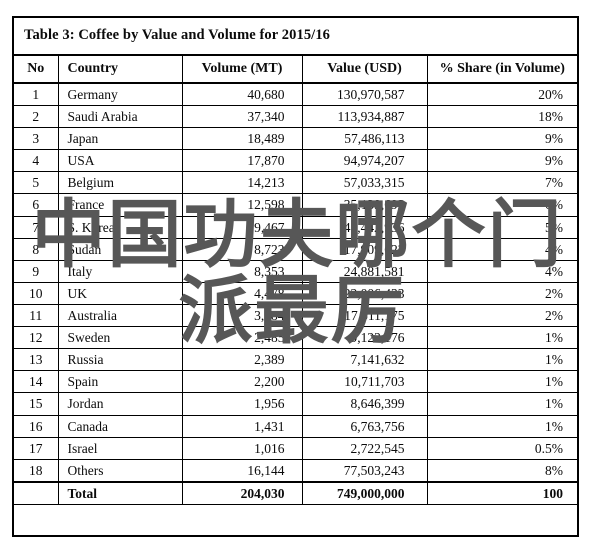  What do you see at coordinates (120, 117) in the screenshot?
I see `row-cell-country: Saudi Arabia` at bounding box center [120, 117].